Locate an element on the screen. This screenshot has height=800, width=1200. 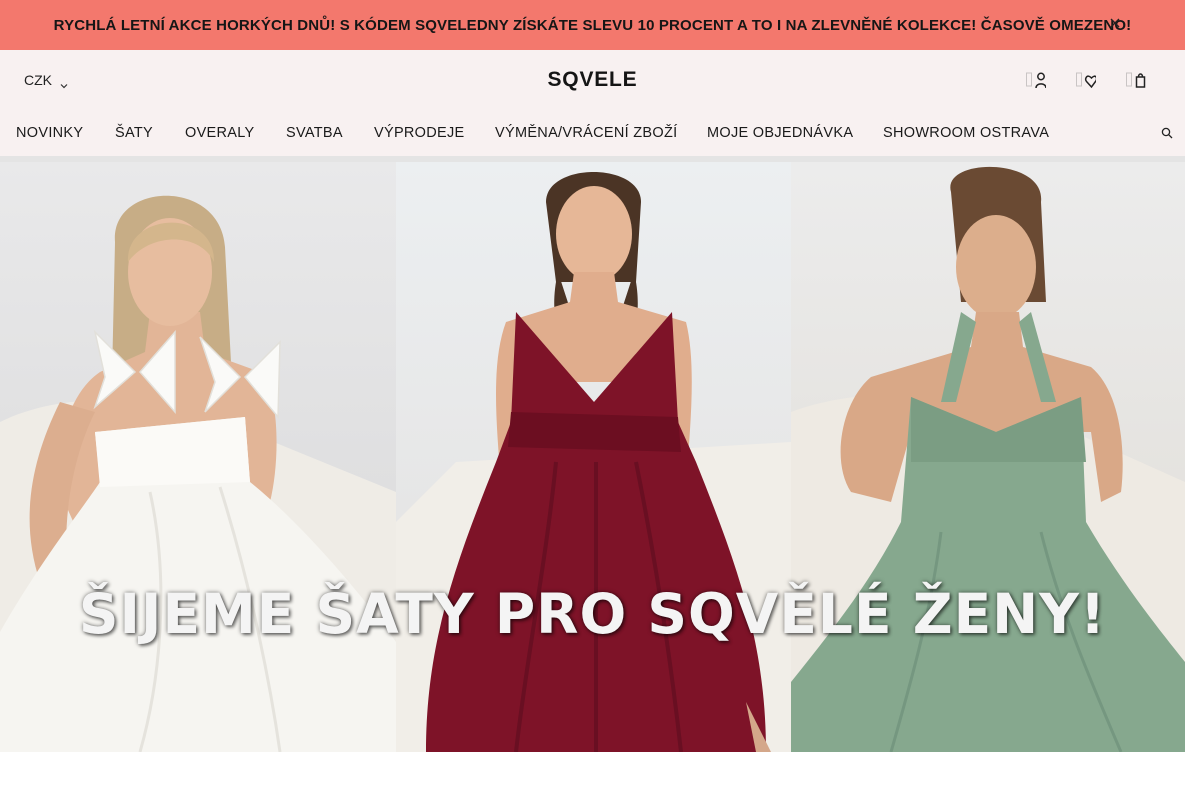
brand-logo: SQVELE is located at coordinates (593, 79).